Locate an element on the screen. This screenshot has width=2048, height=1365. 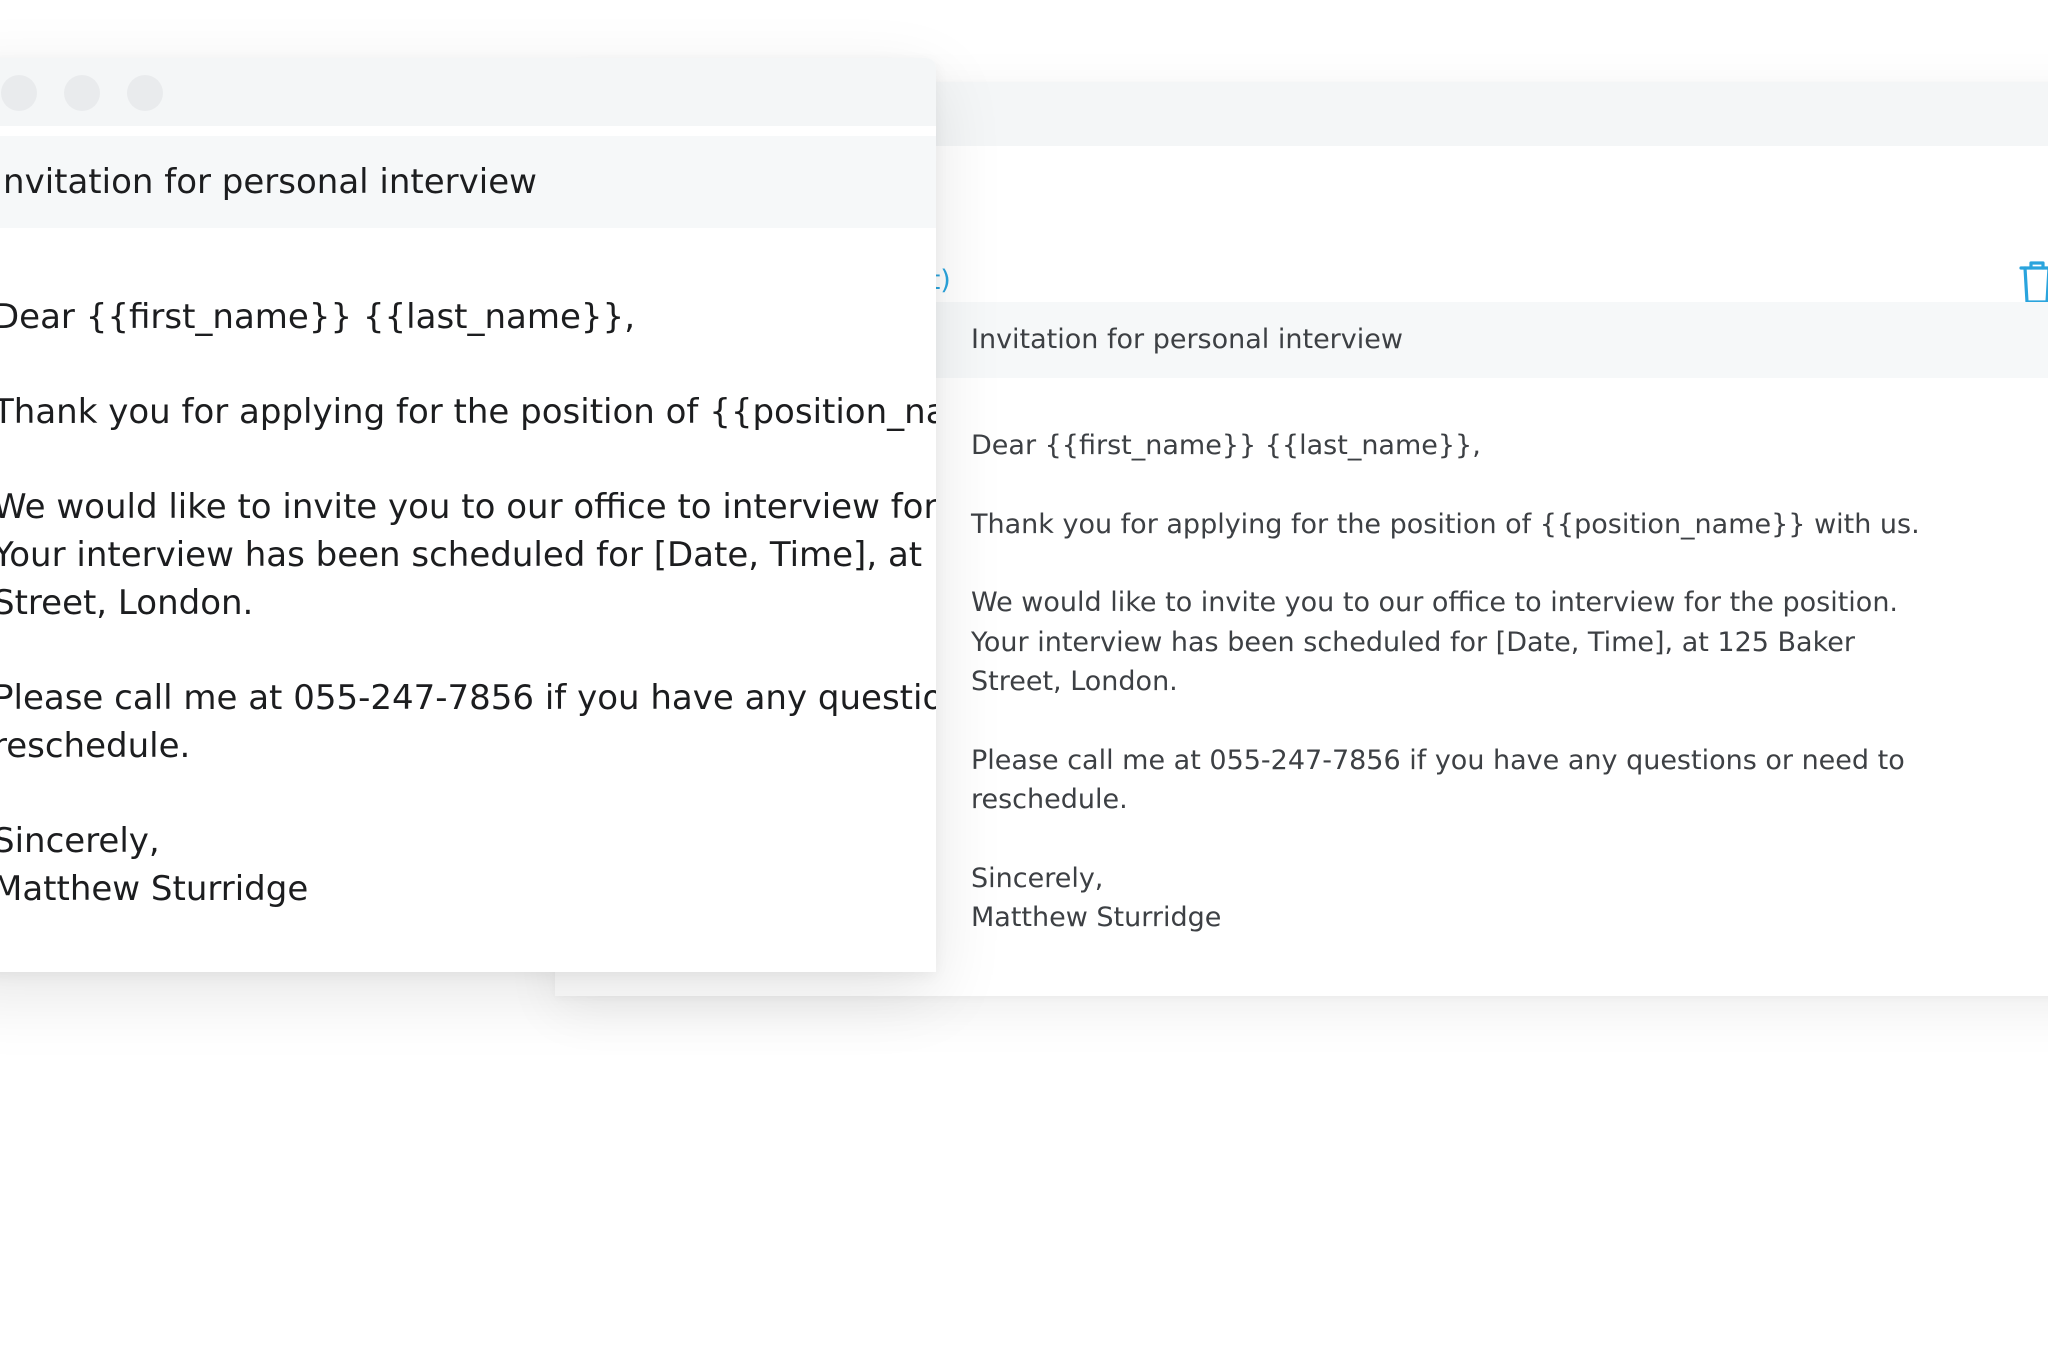
subject-bar: Invitation for personal interview is located at coordinates (468, 182).